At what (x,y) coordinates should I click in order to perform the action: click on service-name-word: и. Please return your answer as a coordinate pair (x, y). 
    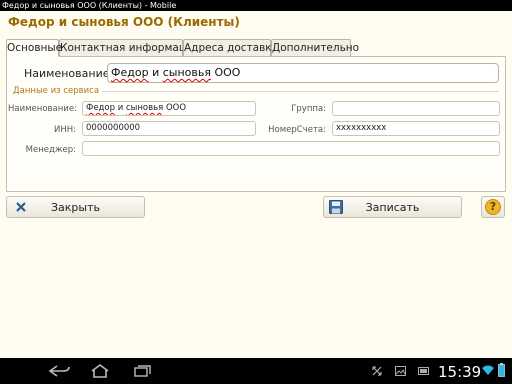
    Looking at the image, I should click on (120, 108).